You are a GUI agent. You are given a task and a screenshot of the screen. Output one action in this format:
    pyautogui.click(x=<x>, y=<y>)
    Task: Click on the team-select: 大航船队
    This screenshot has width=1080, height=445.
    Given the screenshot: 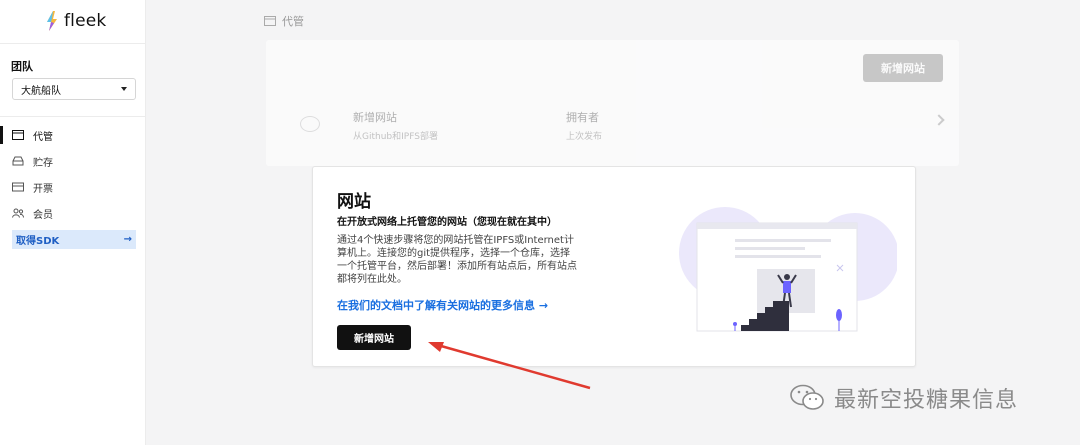 What is the action you would take?
    pyautogui.click(x=74, y=89)
    